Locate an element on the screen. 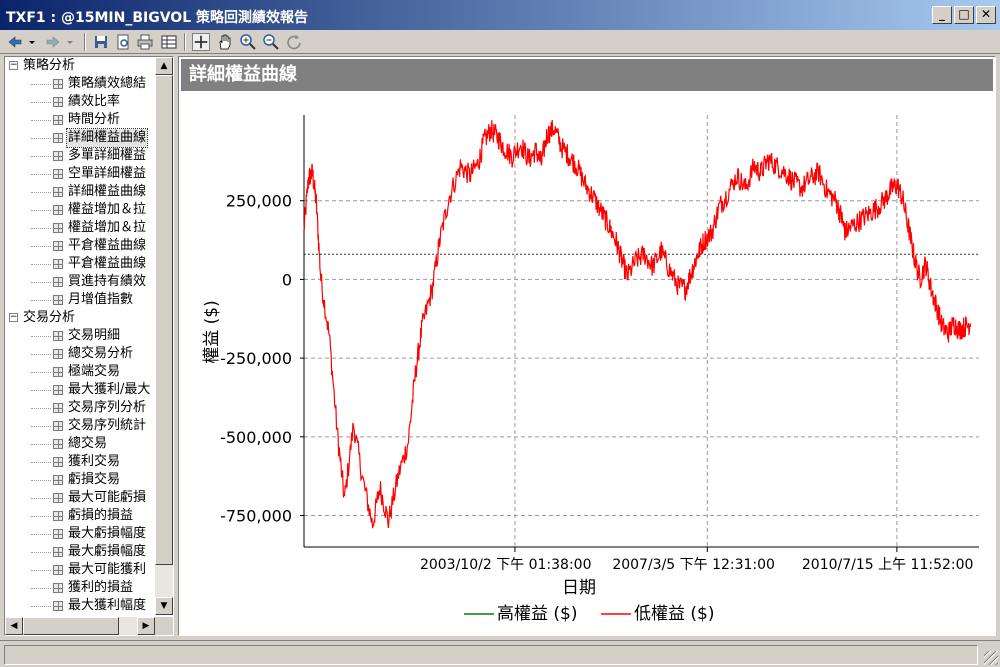  close-button: ✕ is located at coordinates (986, 15).